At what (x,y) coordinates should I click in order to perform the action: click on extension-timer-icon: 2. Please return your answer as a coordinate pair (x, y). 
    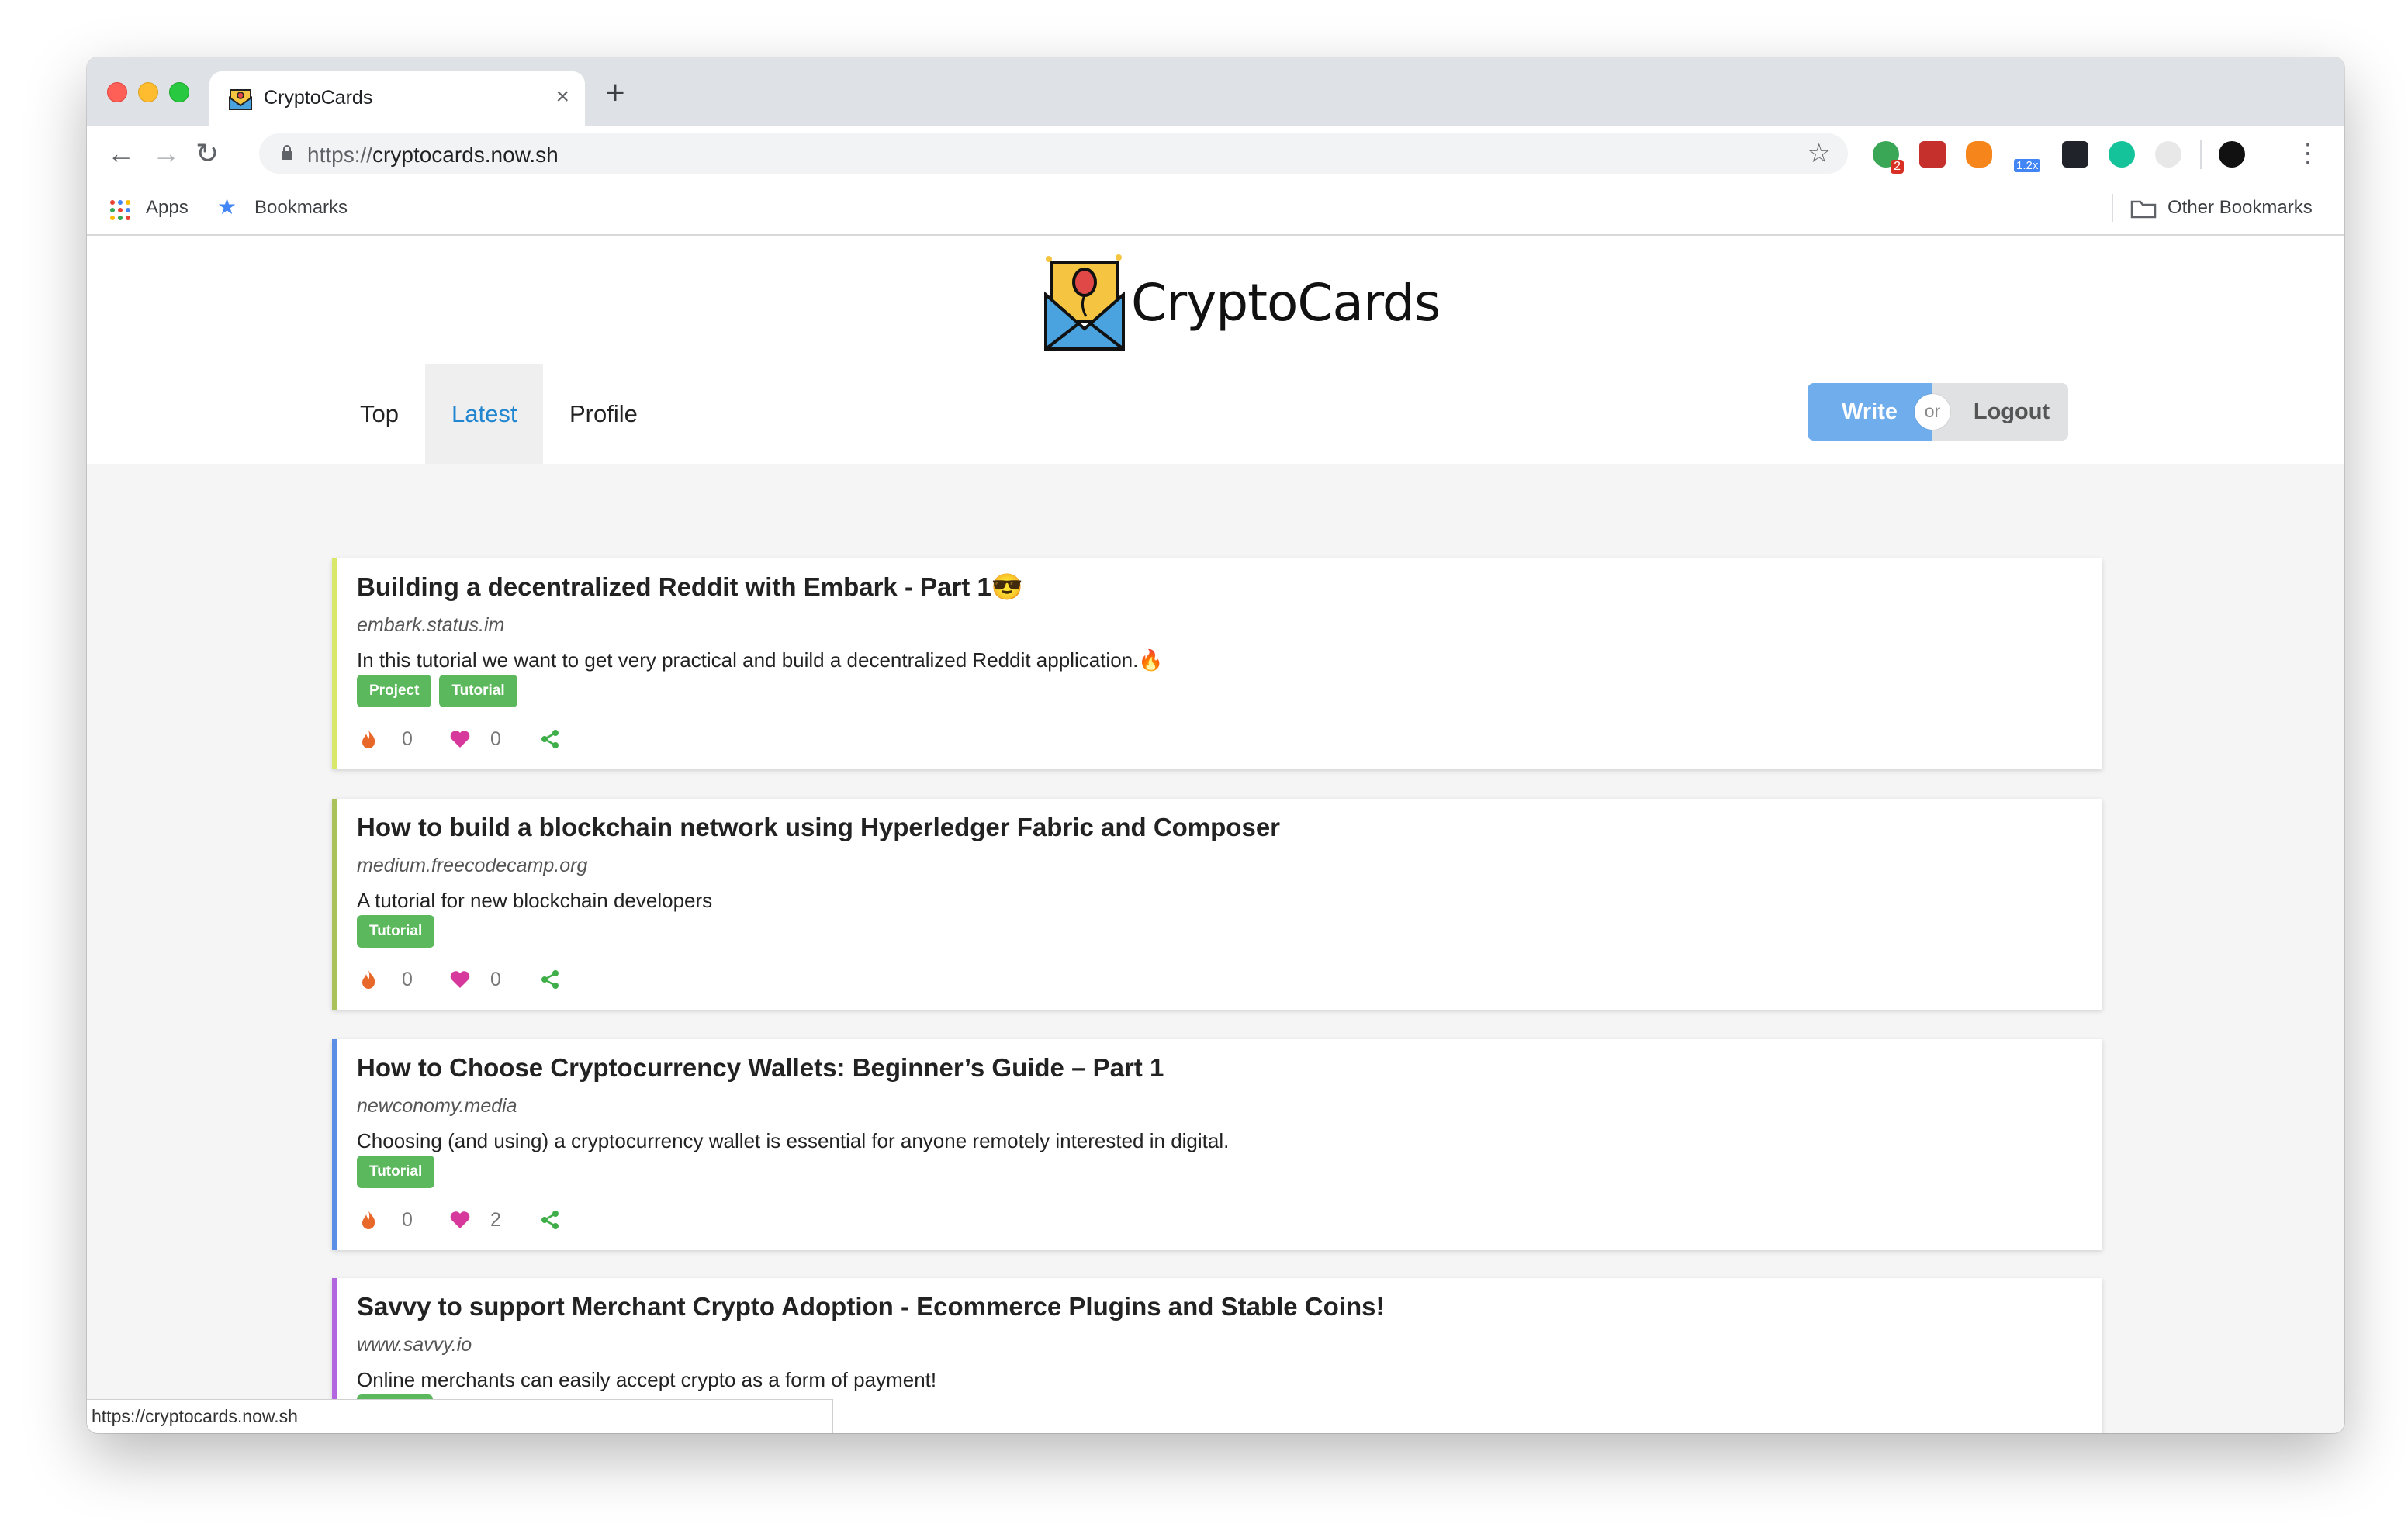
    Looking at the image, I should click on (1888, 157).